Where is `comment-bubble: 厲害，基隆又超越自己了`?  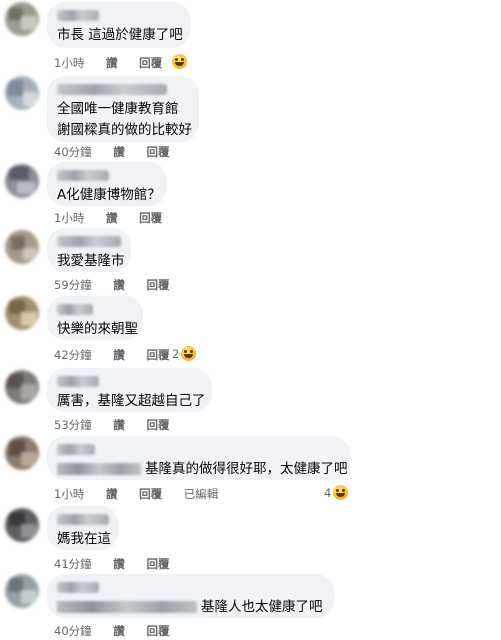
comment-bubble: 厲害，基隆又超越自己了 is located at coordinates (129, 390).